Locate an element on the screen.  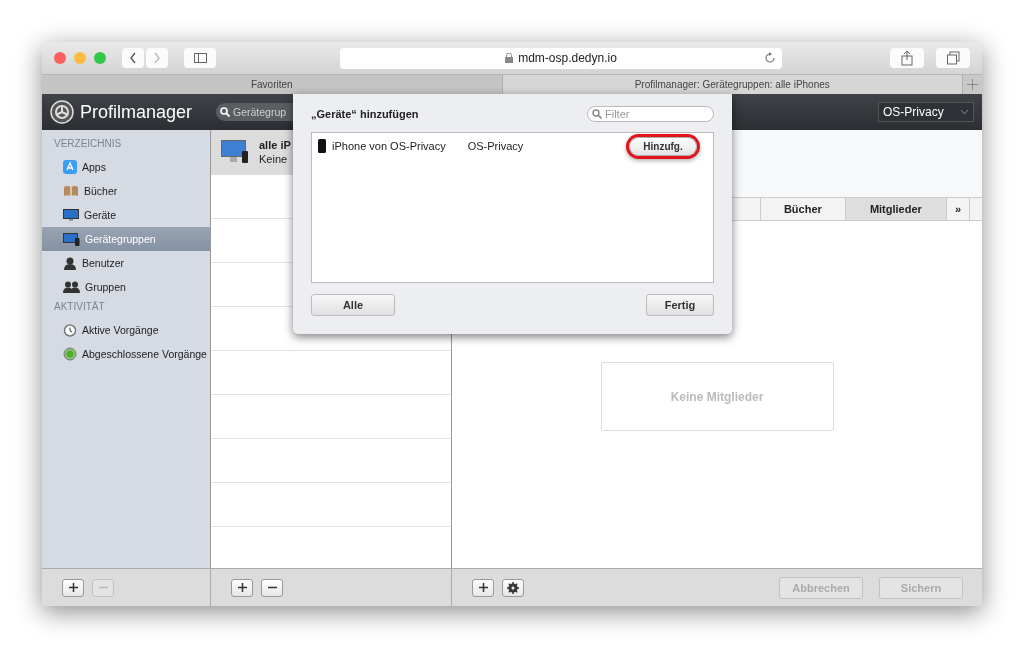
sidebar-icon is located at coordinates (200, 58).